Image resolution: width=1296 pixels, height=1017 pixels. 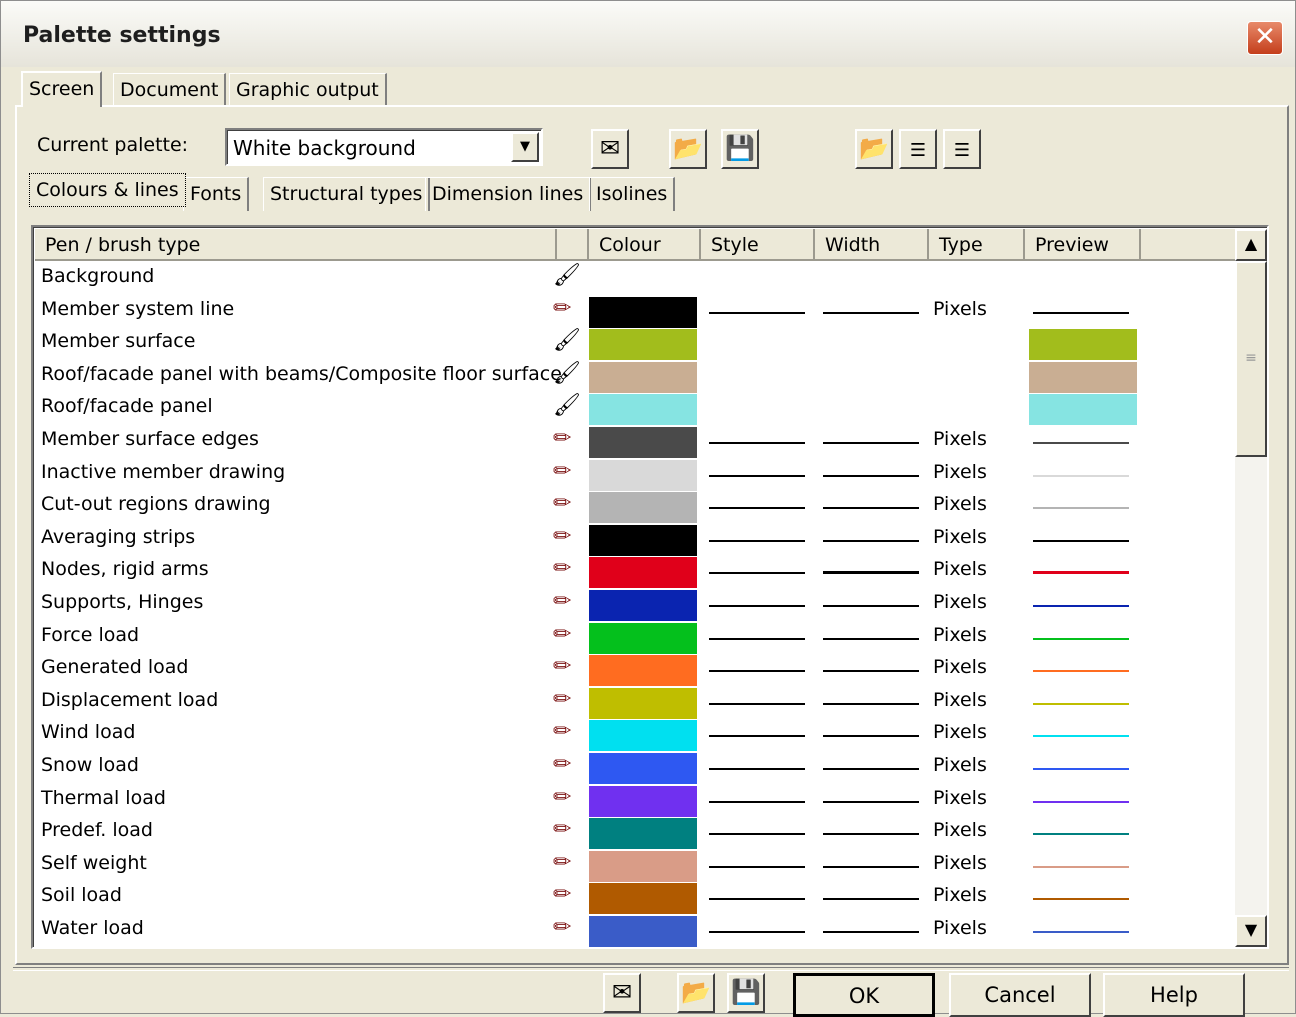 I want to click on color-lines-alt-button: ☰, so click(x=962, y=149).